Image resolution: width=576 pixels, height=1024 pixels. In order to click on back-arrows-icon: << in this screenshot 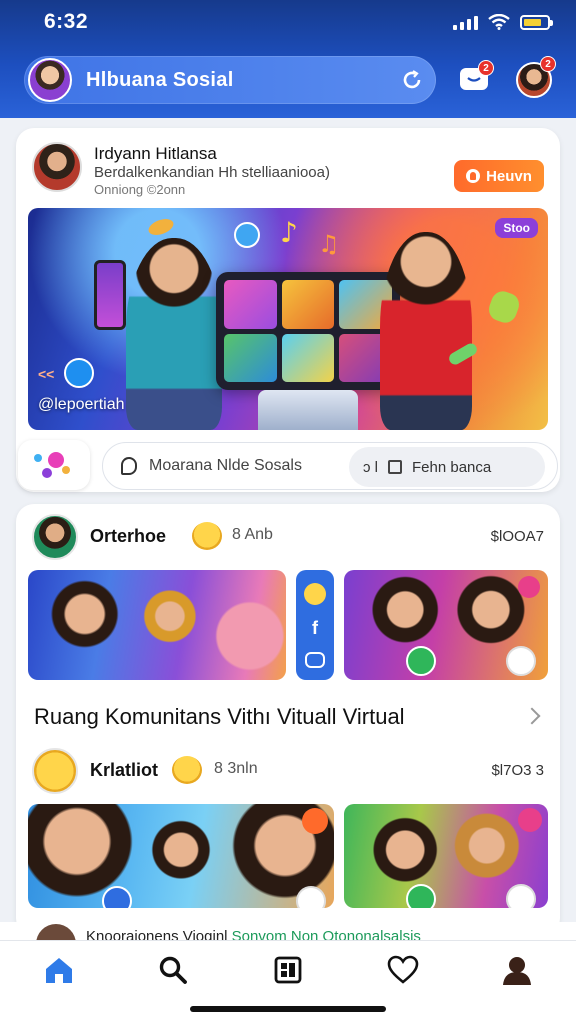, I will do `click(46, 374)`.